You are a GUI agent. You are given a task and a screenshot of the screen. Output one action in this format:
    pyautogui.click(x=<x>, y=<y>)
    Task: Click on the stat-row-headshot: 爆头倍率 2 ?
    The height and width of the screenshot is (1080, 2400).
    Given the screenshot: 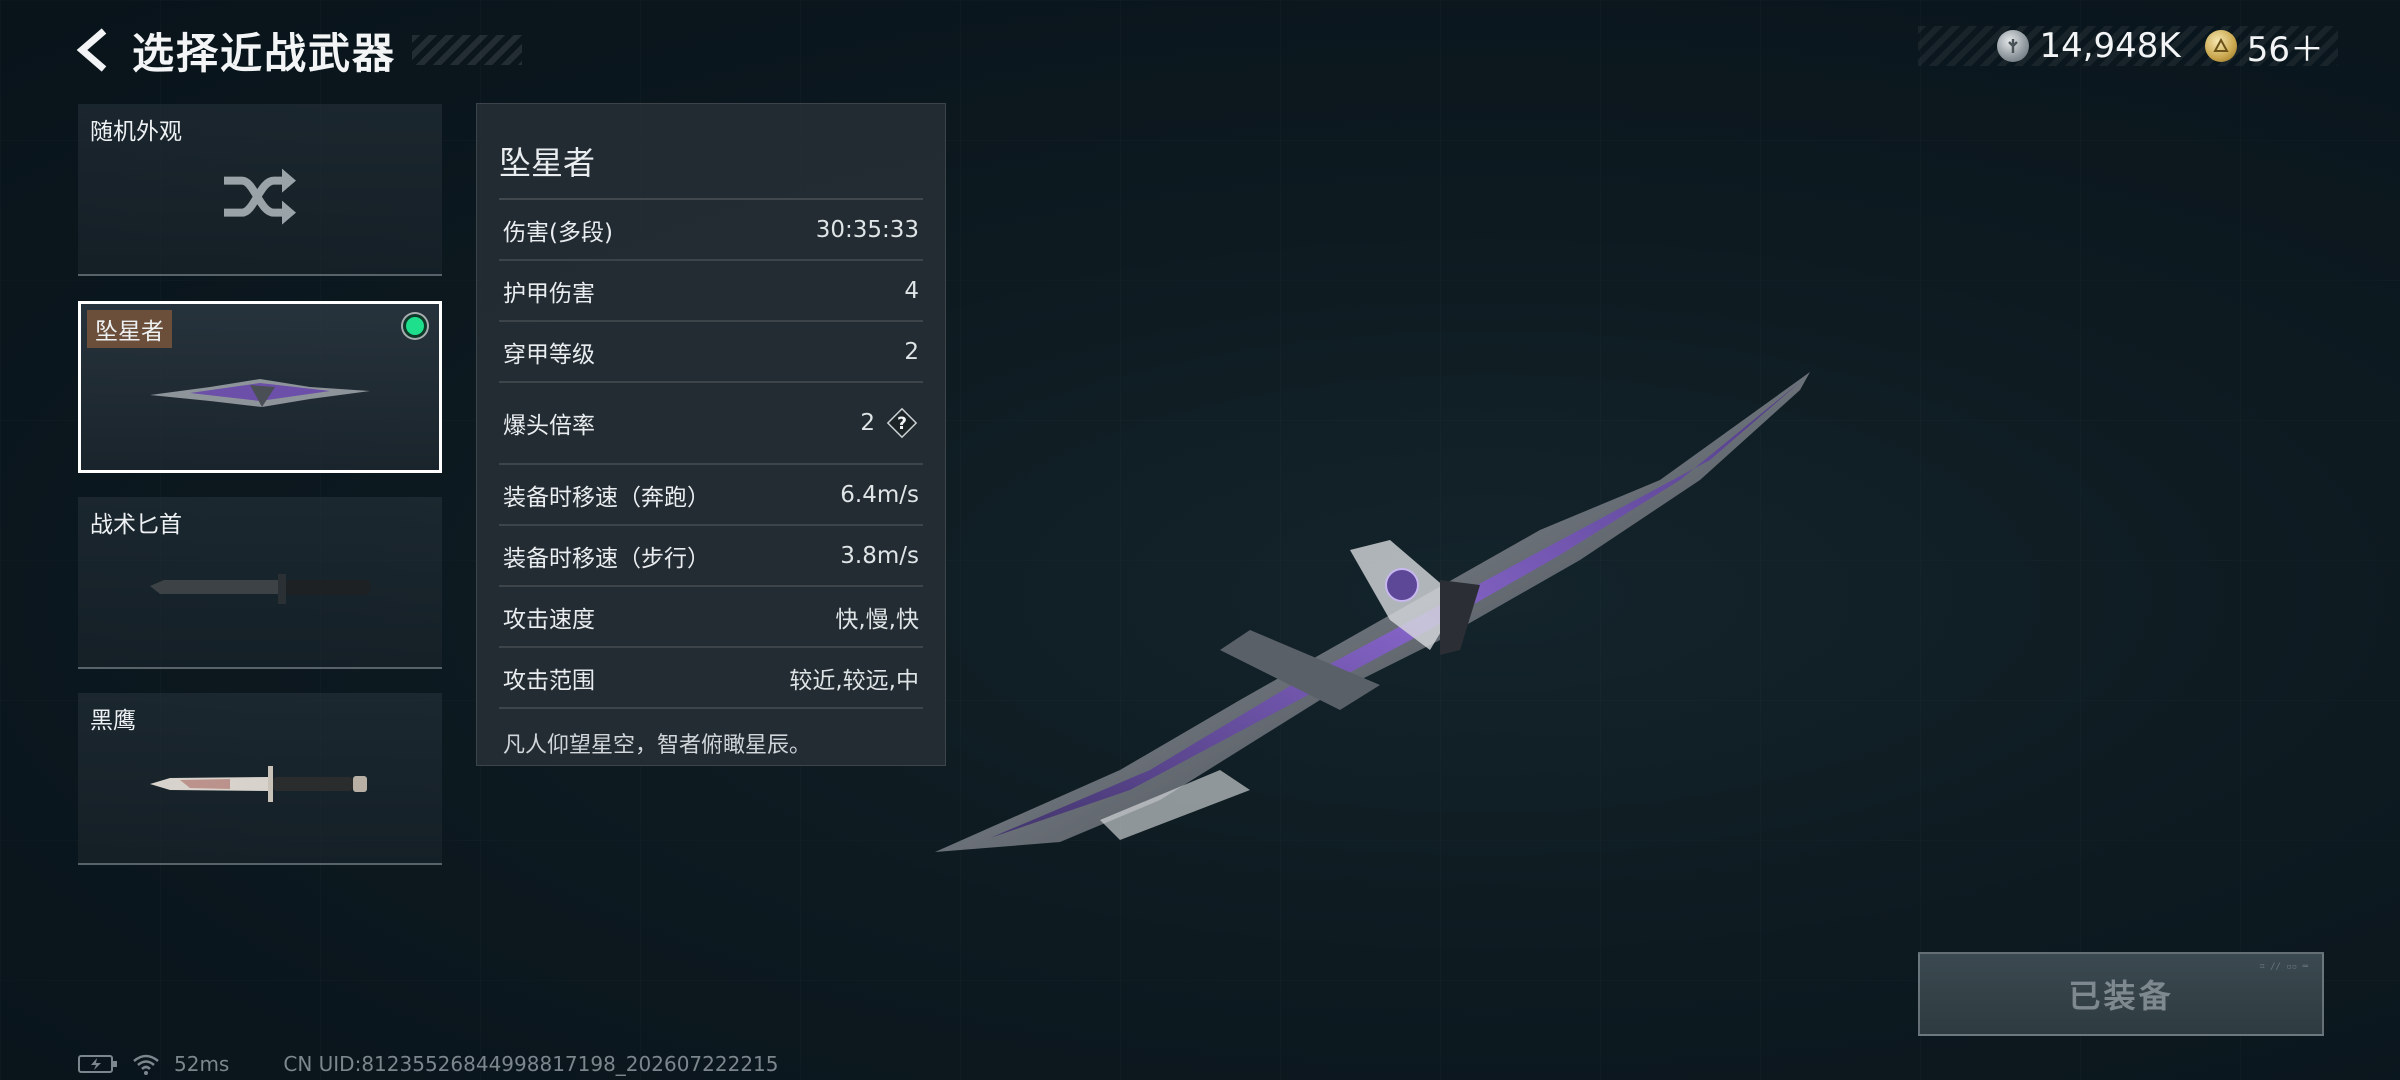 What is the action you would take?
    pyautogui.click(x=711, y=424)
    